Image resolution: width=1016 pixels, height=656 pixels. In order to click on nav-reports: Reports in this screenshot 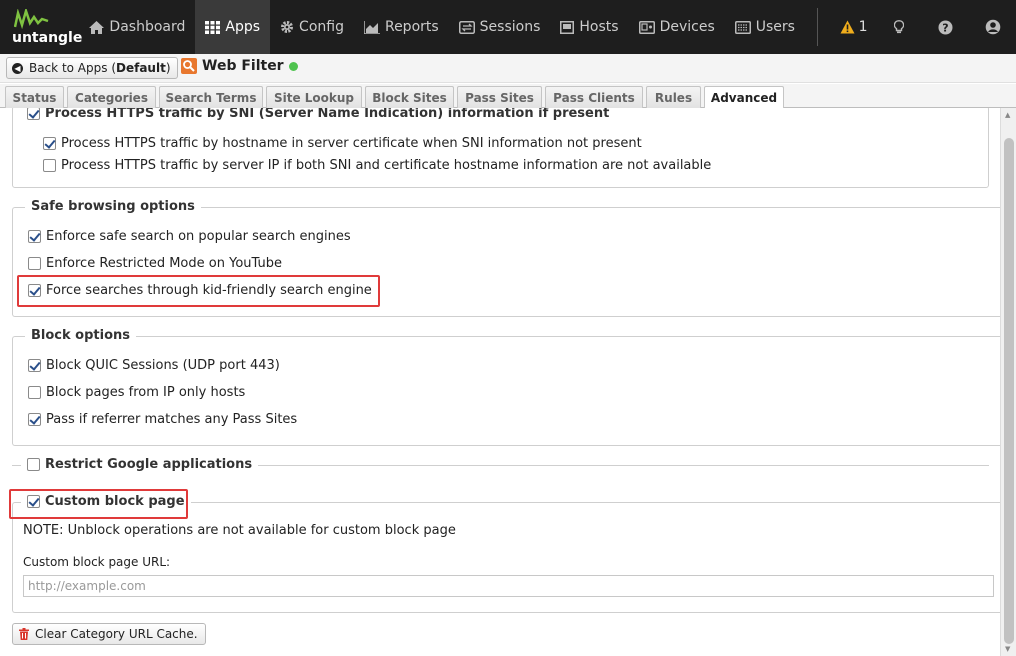, I will do `click(401, 27)`.